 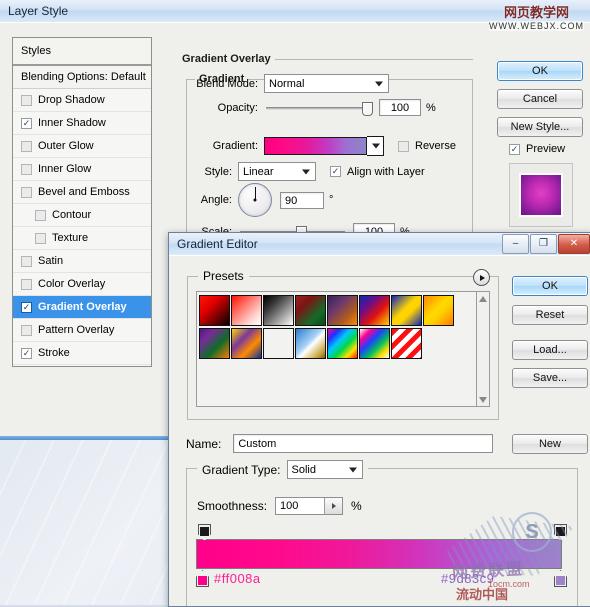 What do you see at coordinates (400, 107) in the screenshot?
I see `opacity-input: 100` at bounding box center [400, 107].